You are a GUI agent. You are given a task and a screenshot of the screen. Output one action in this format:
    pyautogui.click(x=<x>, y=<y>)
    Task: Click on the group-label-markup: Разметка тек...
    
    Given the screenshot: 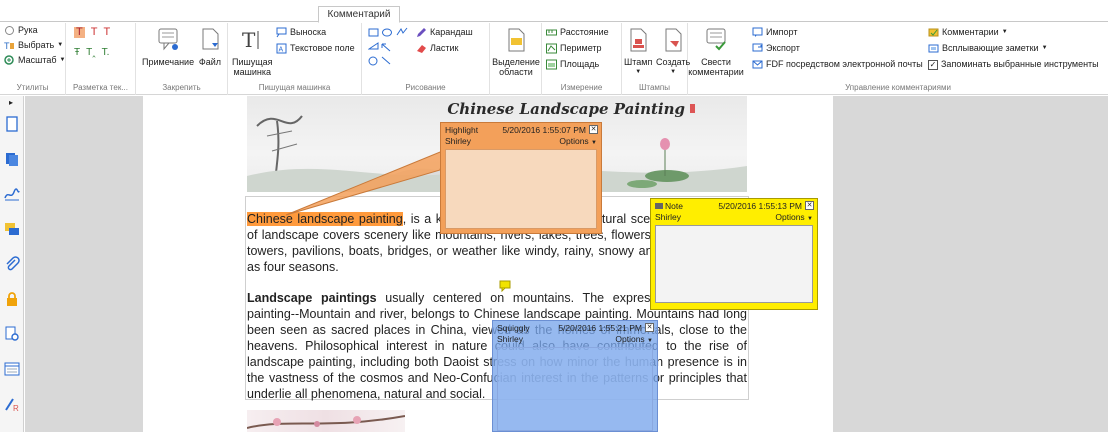 What is the action you would take?
    pyautogui.click(x=100, y=87)
    